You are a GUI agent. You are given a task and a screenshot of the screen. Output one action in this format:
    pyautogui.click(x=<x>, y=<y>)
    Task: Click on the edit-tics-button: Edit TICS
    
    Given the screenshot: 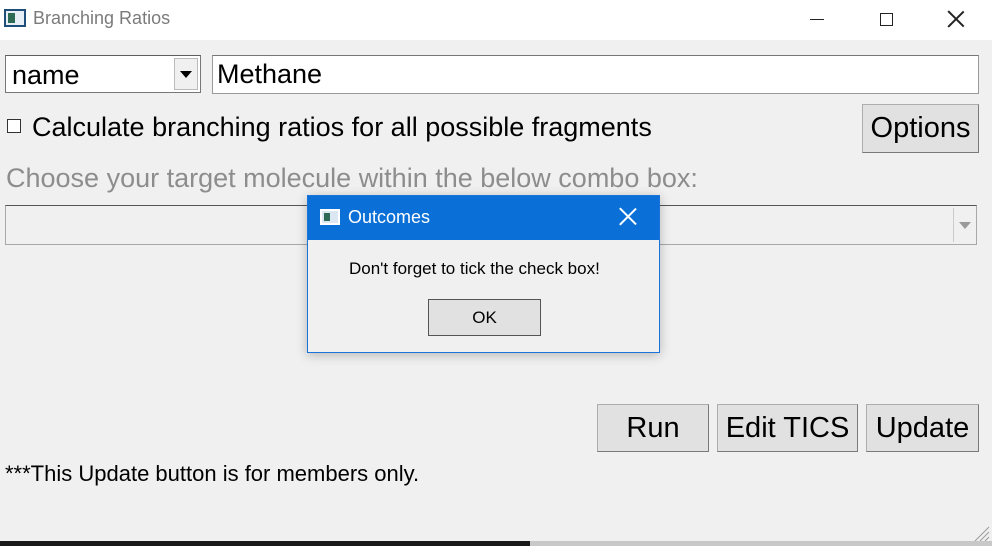 What is the action you would take?
    pyautogui.click(x=787, y=428)
    